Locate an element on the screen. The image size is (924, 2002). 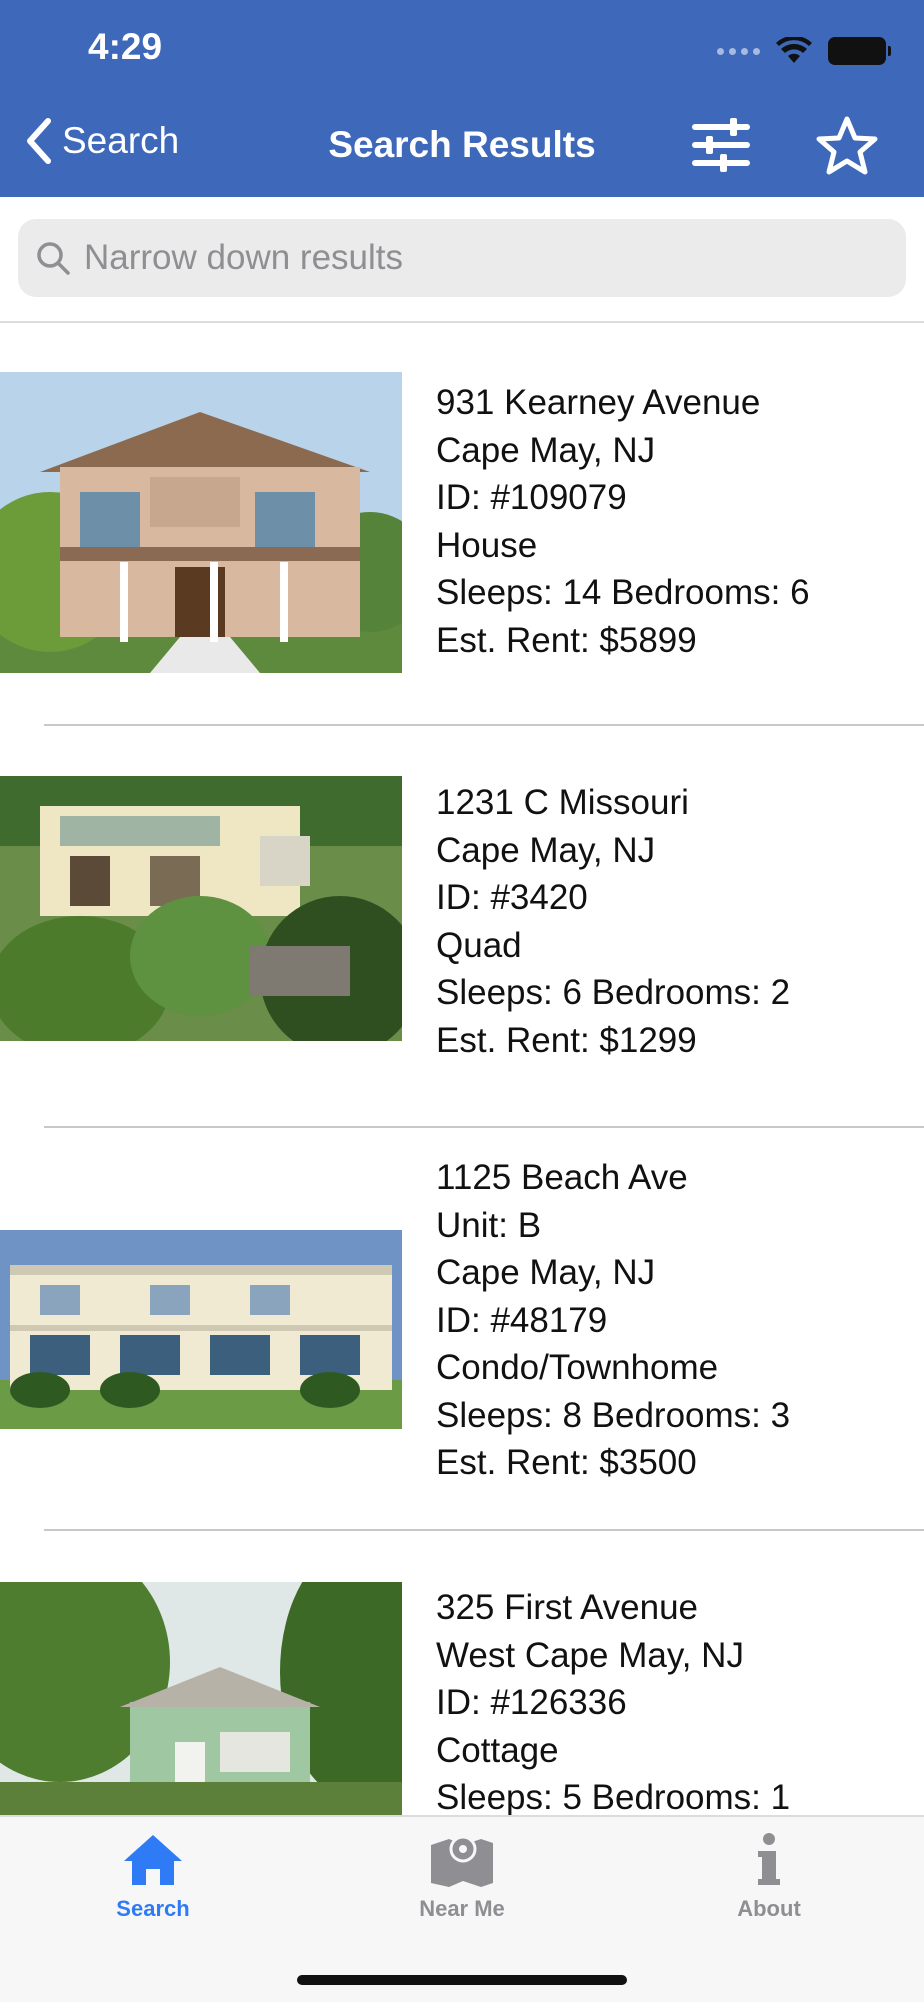
status-icons is located at coordinates (804, 51).